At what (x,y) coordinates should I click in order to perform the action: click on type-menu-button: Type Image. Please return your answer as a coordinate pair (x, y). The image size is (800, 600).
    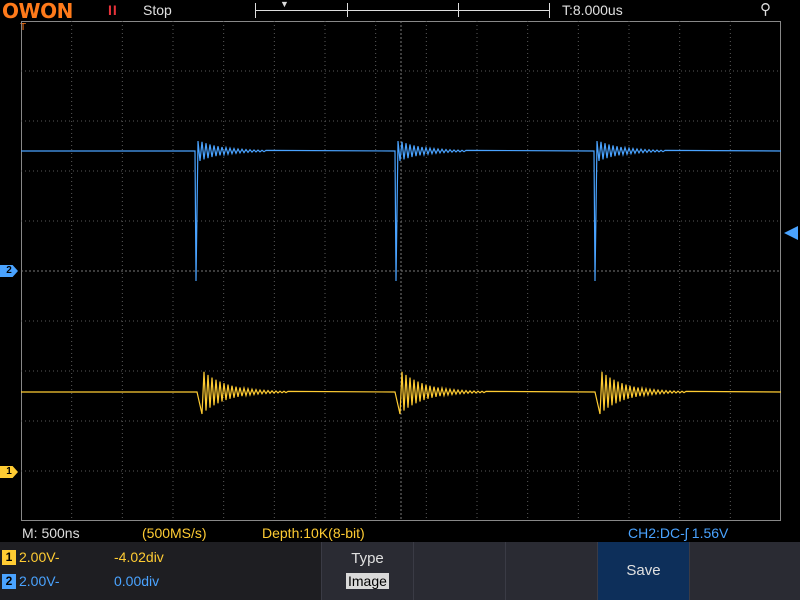
    Looking at the image, I should click on (367, 571).